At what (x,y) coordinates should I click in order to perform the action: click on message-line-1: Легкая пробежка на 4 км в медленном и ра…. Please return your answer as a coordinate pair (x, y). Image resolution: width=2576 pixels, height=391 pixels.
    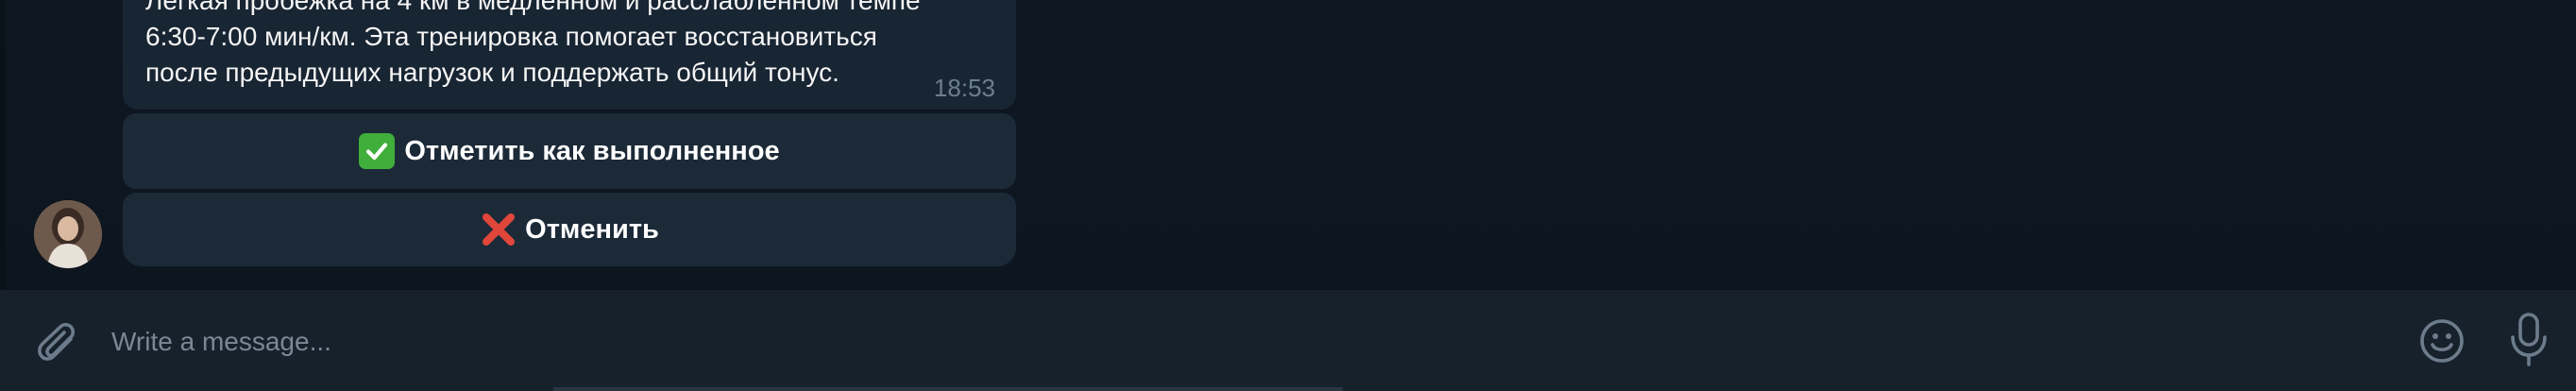
    Looking at the image, I should click on (533, 7).